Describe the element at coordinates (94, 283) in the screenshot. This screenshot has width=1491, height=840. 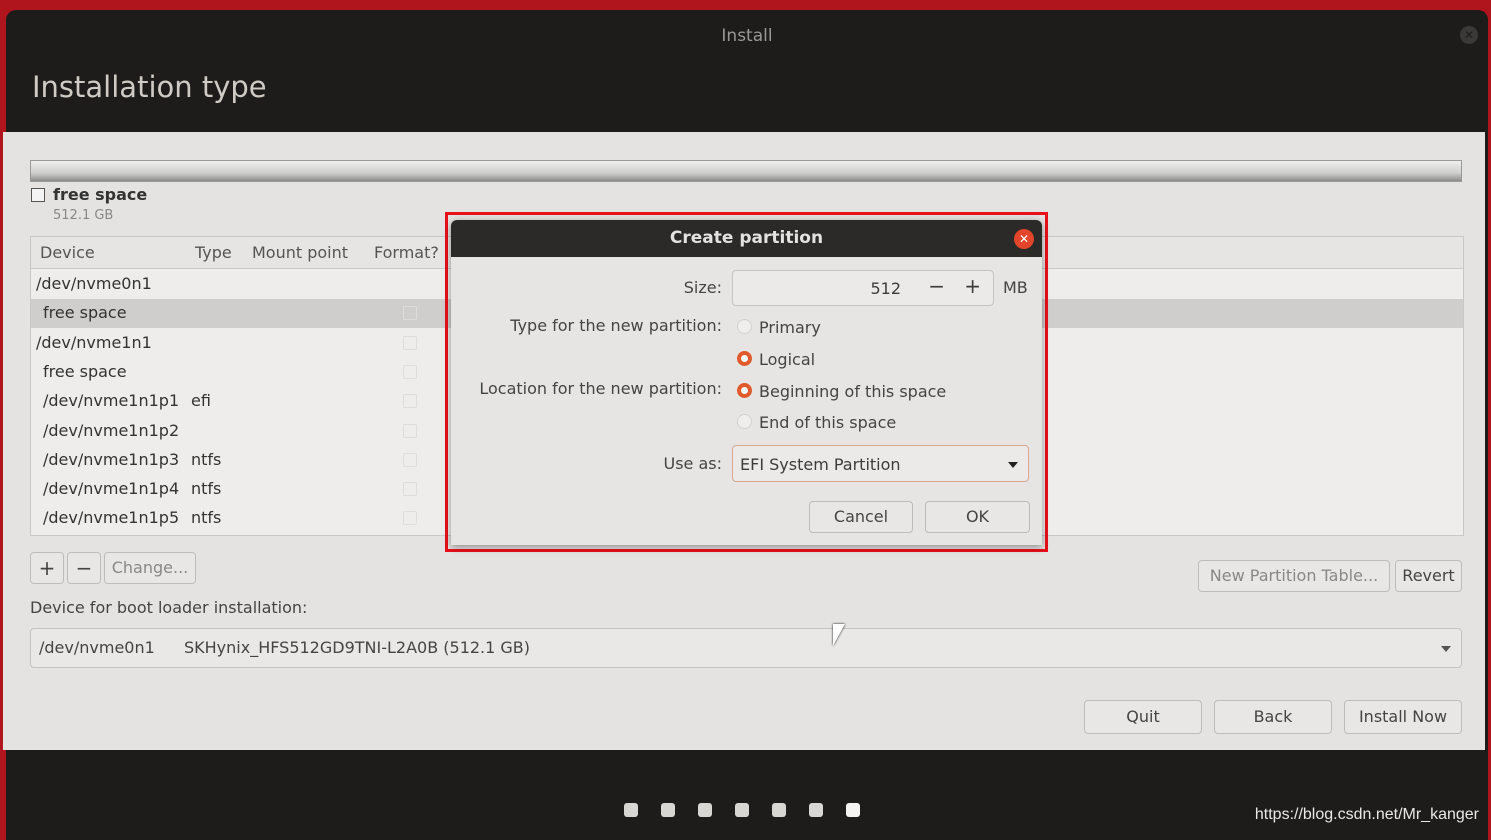
I see `row-device: /dev/nvme0n1` at that location.